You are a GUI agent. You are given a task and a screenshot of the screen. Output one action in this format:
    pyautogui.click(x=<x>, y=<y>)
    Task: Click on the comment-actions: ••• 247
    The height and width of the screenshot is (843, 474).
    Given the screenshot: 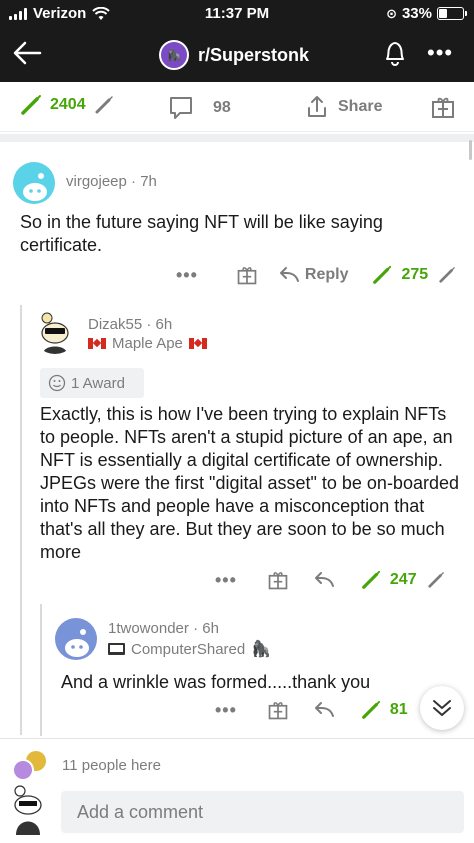 What is the action you would take?
    pyautogui.click(x=330, y=580)
    